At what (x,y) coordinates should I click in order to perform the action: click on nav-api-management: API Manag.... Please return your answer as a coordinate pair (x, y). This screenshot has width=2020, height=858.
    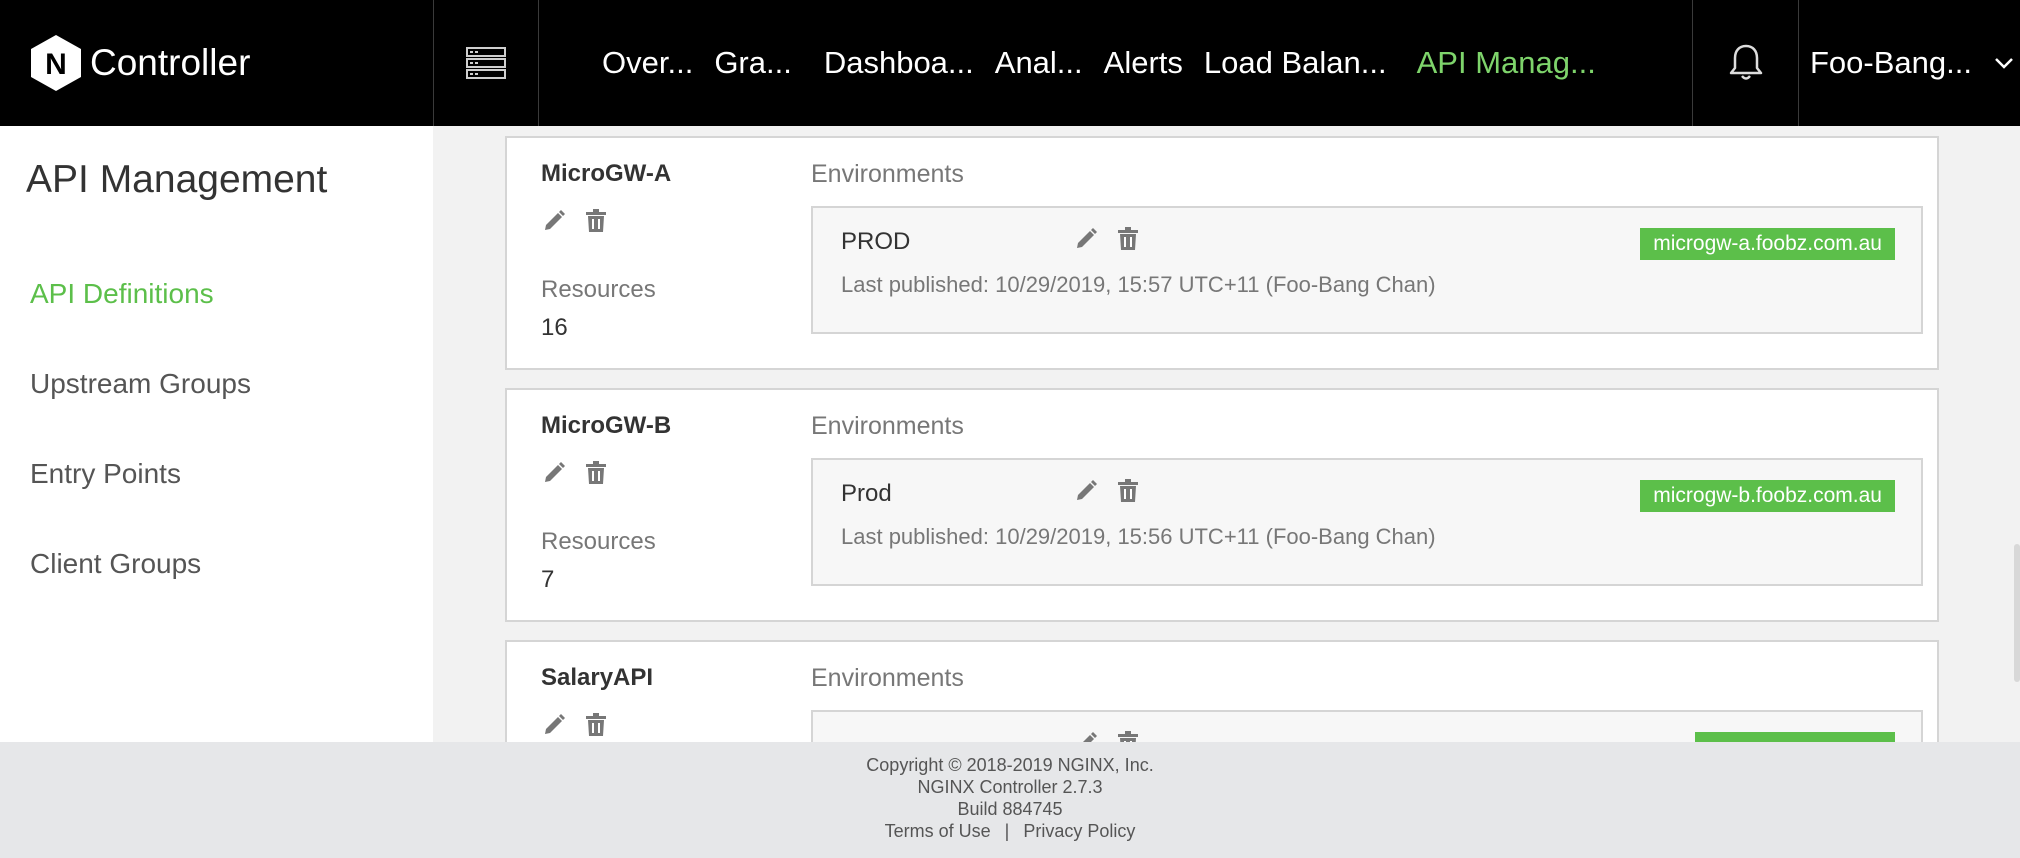
    Looking at the image, I should click on (1506, 63).